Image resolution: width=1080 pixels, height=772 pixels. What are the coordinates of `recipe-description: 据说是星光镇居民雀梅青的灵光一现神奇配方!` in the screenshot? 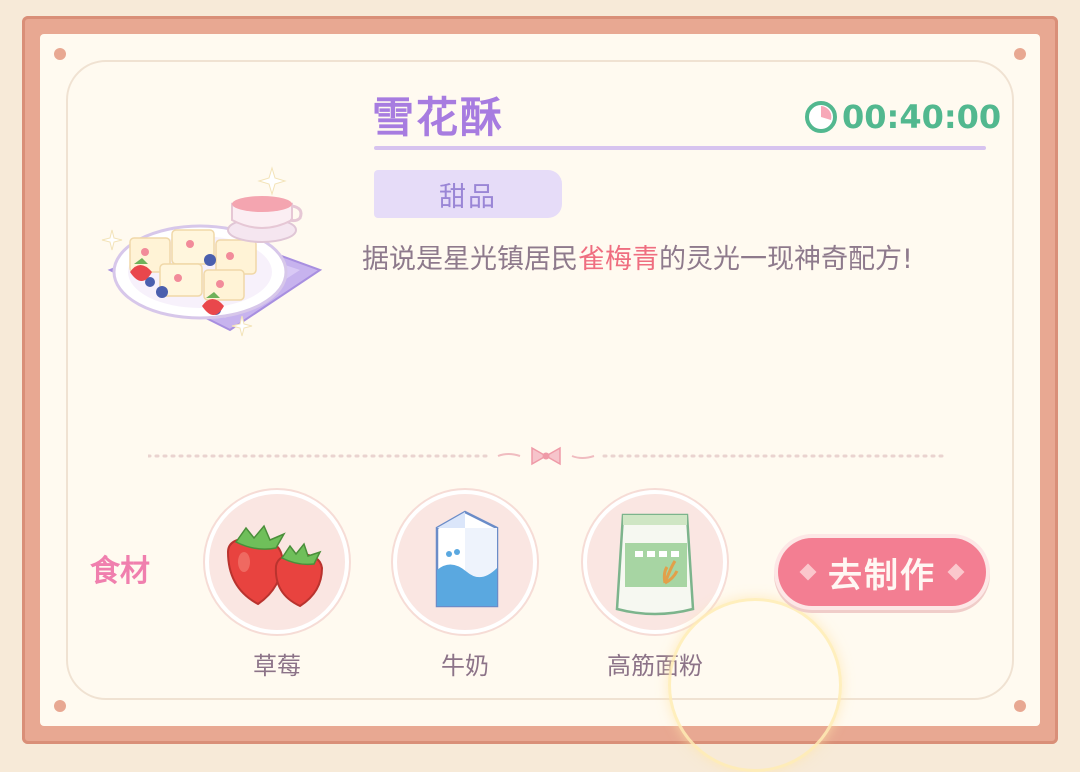 It's located at (662, 260).